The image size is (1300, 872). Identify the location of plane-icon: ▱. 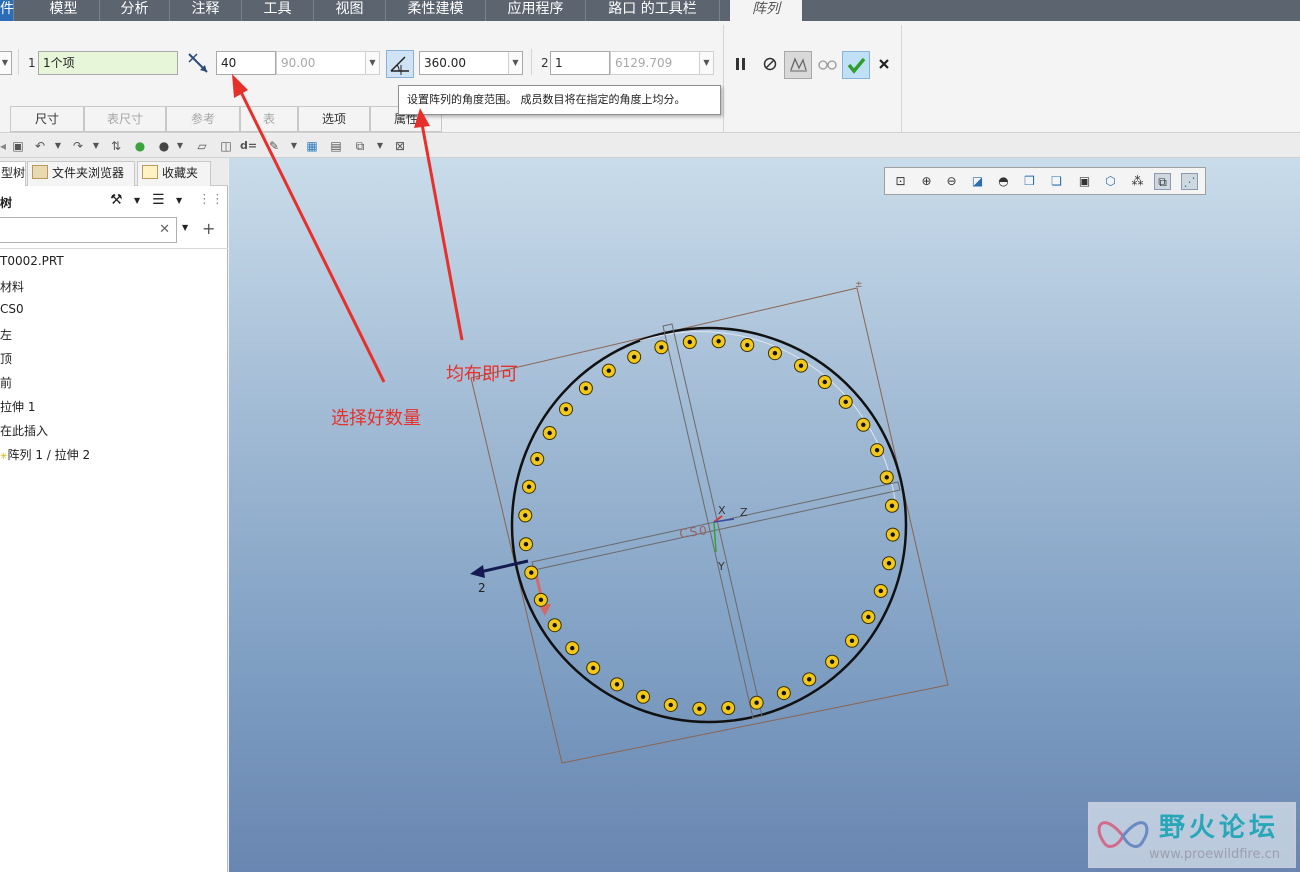
(202, 146).